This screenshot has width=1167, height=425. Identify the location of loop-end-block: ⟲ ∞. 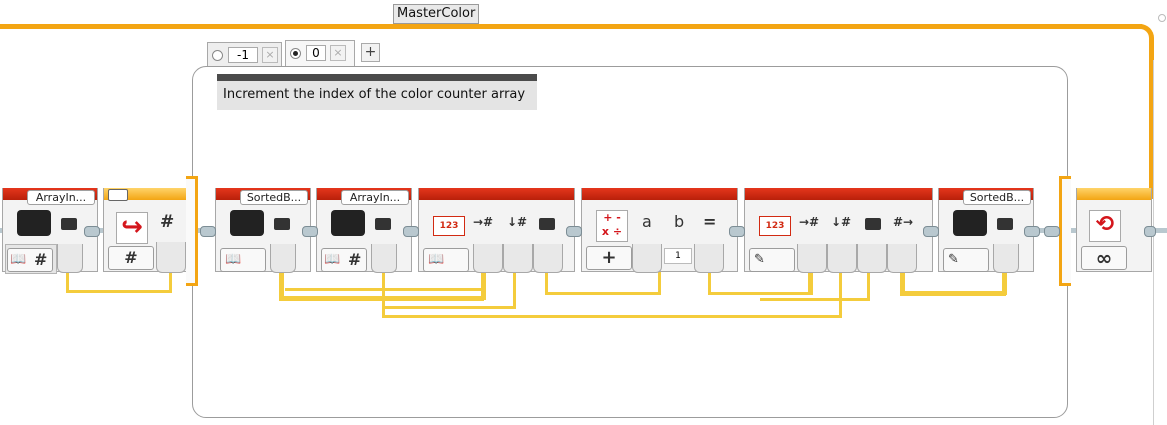
(1114, 230).